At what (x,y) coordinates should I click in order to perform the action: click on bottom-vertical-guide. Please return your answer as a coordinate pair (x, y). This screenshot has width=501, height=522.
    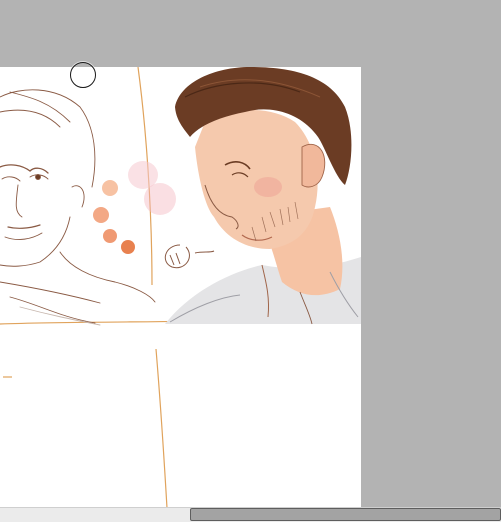
    Looking at the image, I should click on (161, 428).